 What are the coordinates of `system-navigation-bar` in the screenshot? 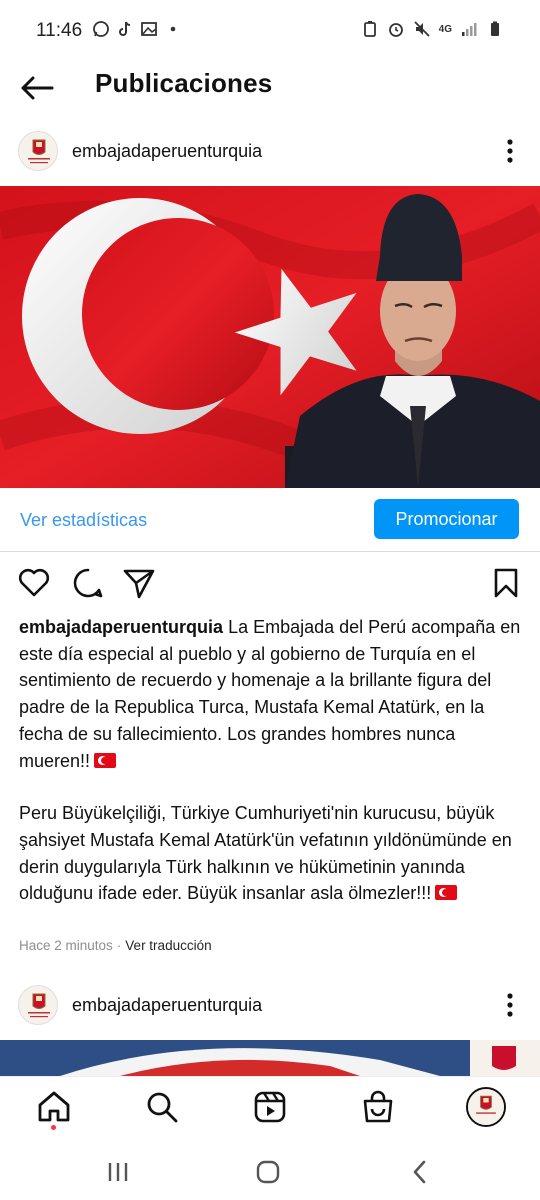 It's located at (270, 1171).